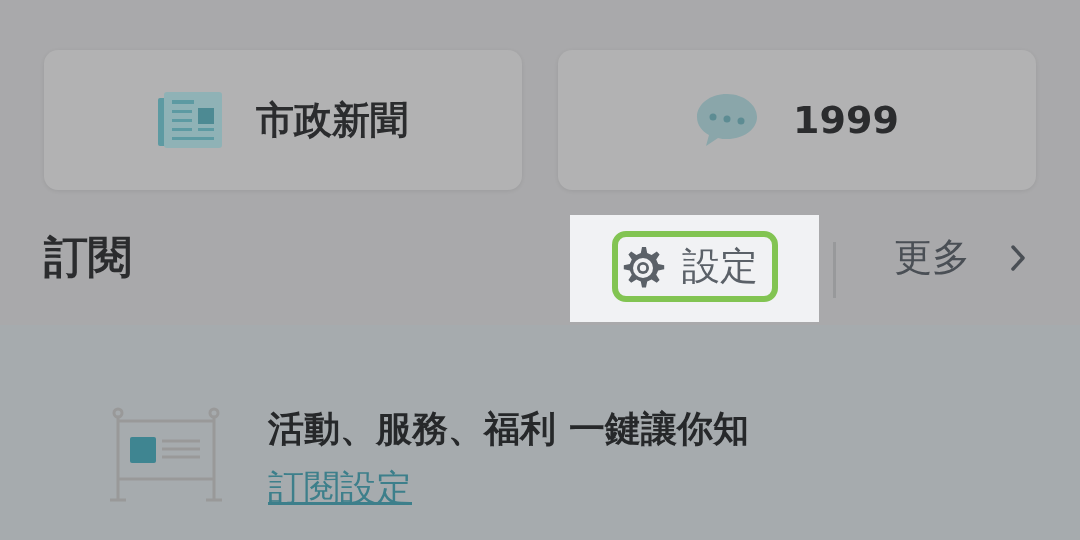 The width and height of the screenshot is (1080, 540). I want to click on shortcut-label: 市政新聞, so click(332, 120).